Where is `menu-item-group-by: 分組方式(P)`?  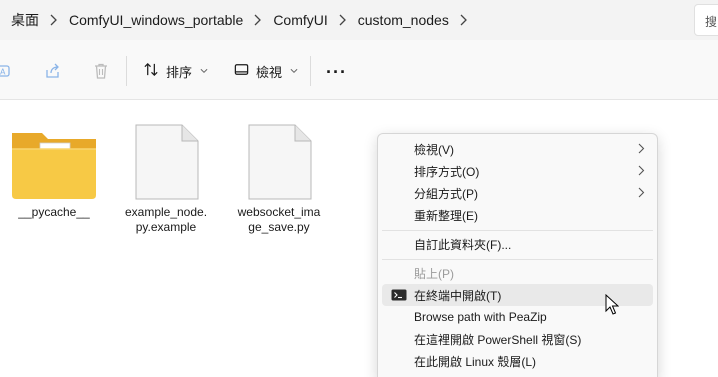
menu-item-group-by: 分組方式(P) is located at coordinates (517, 193).